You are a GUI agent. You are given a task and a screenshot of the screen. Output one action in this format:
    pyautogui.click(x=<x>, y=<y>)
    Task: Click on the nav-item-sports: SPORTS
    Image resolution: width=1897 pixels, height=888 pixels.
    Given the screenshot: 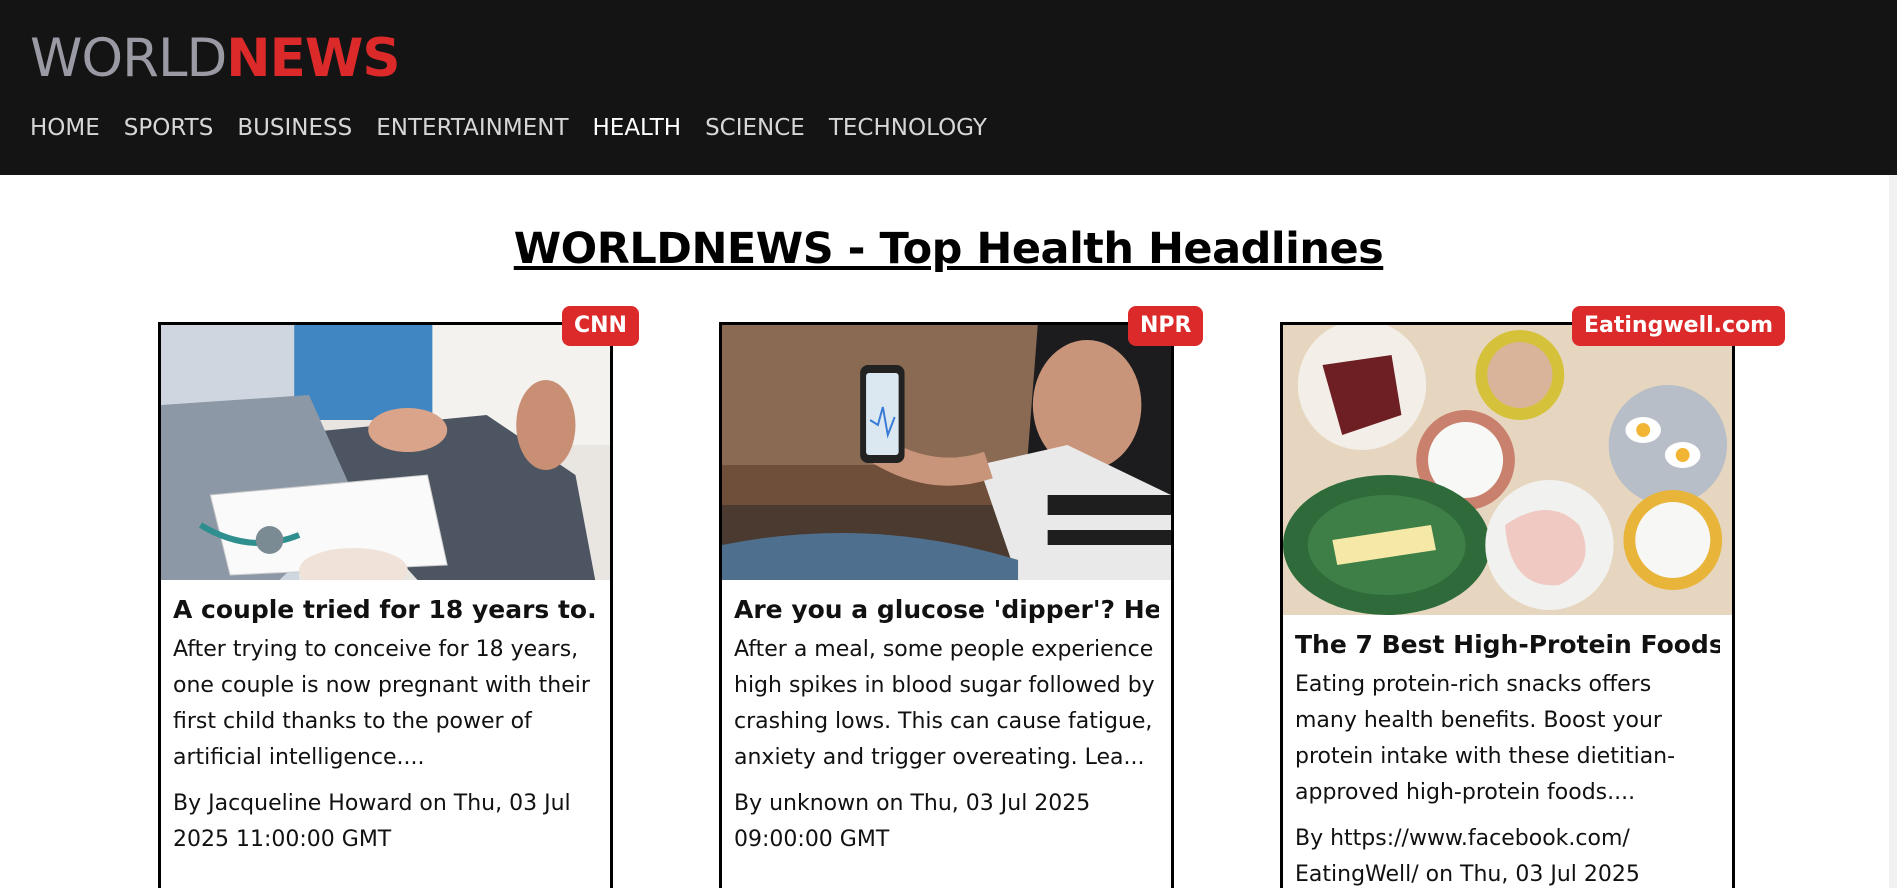 What is the action you would take?
    pyautogui.click(x=169, y=128)
    